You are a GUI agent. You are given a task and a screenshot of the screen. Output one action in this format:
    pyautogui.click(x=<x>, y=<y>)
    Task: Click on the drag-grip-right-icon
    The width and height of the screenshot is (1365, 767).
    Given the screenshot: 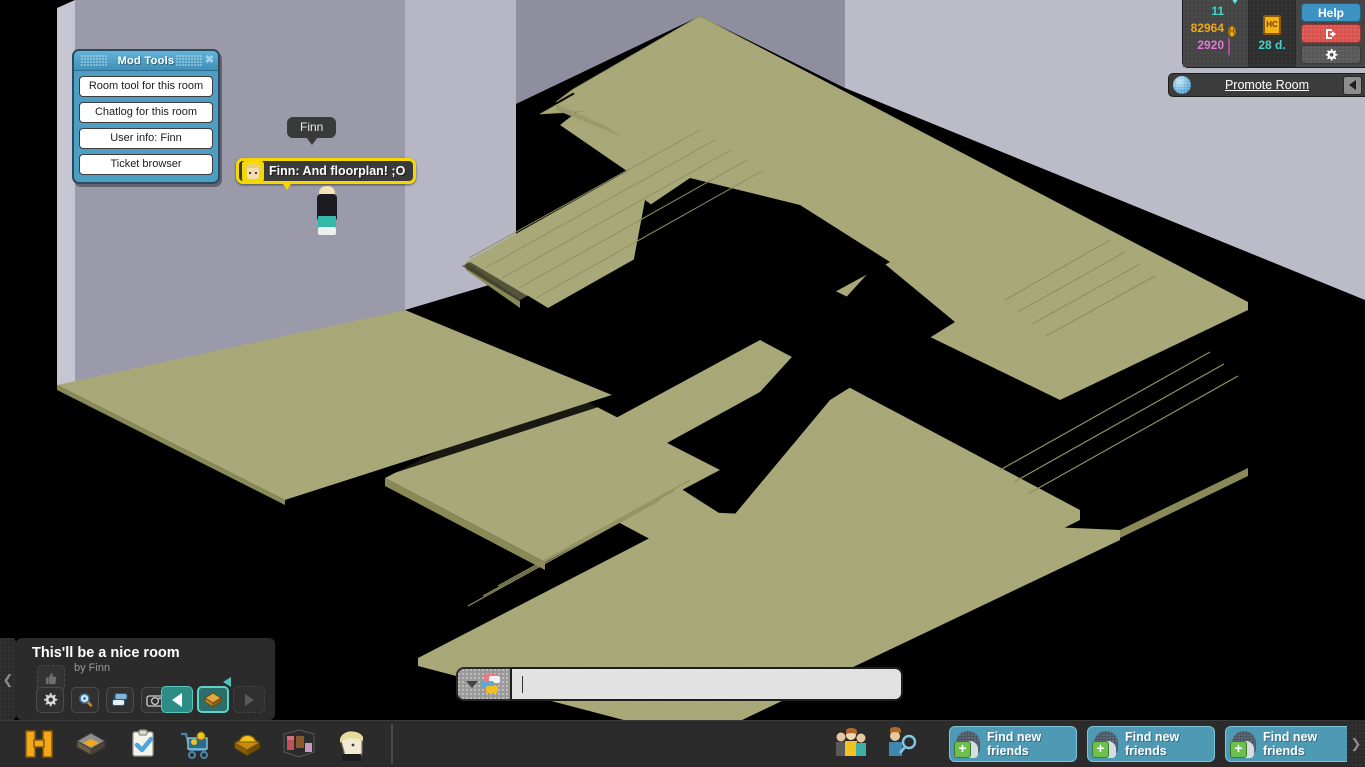 What is the action you would take?
    pyautogui.click(x=189, y=60)
    